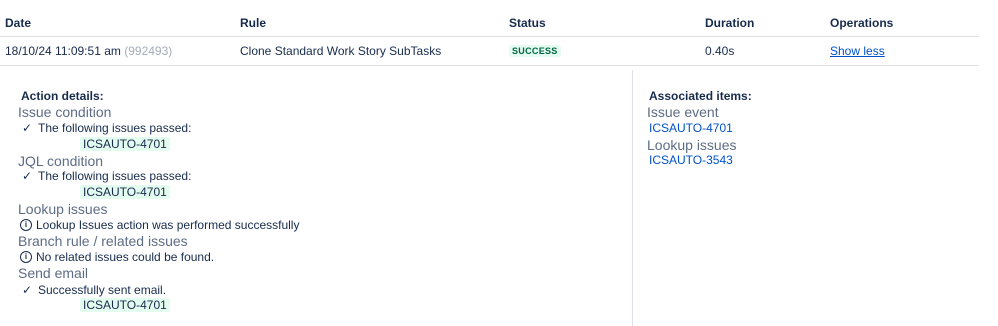 This screenshot has height=326, width=998. What do you see at coordinates (148, 51) in the screenshot?
I see `row-id: (992493)` at bounding box center [148, 51].